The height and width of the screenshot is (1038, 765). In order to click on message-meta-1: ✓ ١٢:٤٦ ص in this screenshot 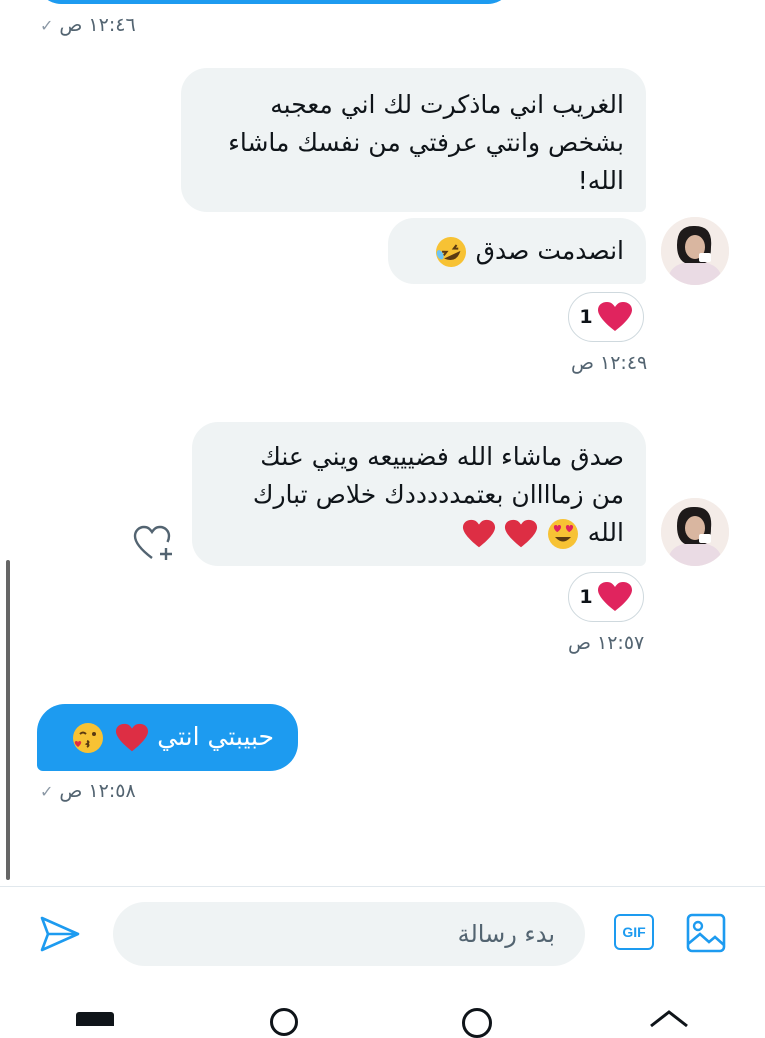, I will do `click(88, 25)`.